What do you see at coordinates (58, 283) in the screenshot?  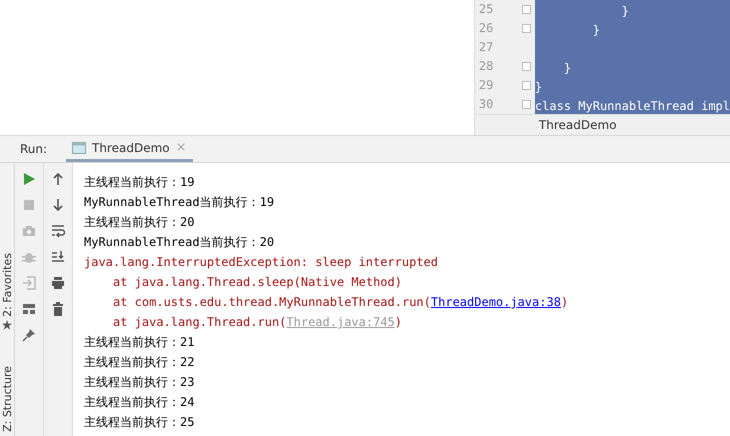 I see `printer-icon` at bounding box center [58, 283].